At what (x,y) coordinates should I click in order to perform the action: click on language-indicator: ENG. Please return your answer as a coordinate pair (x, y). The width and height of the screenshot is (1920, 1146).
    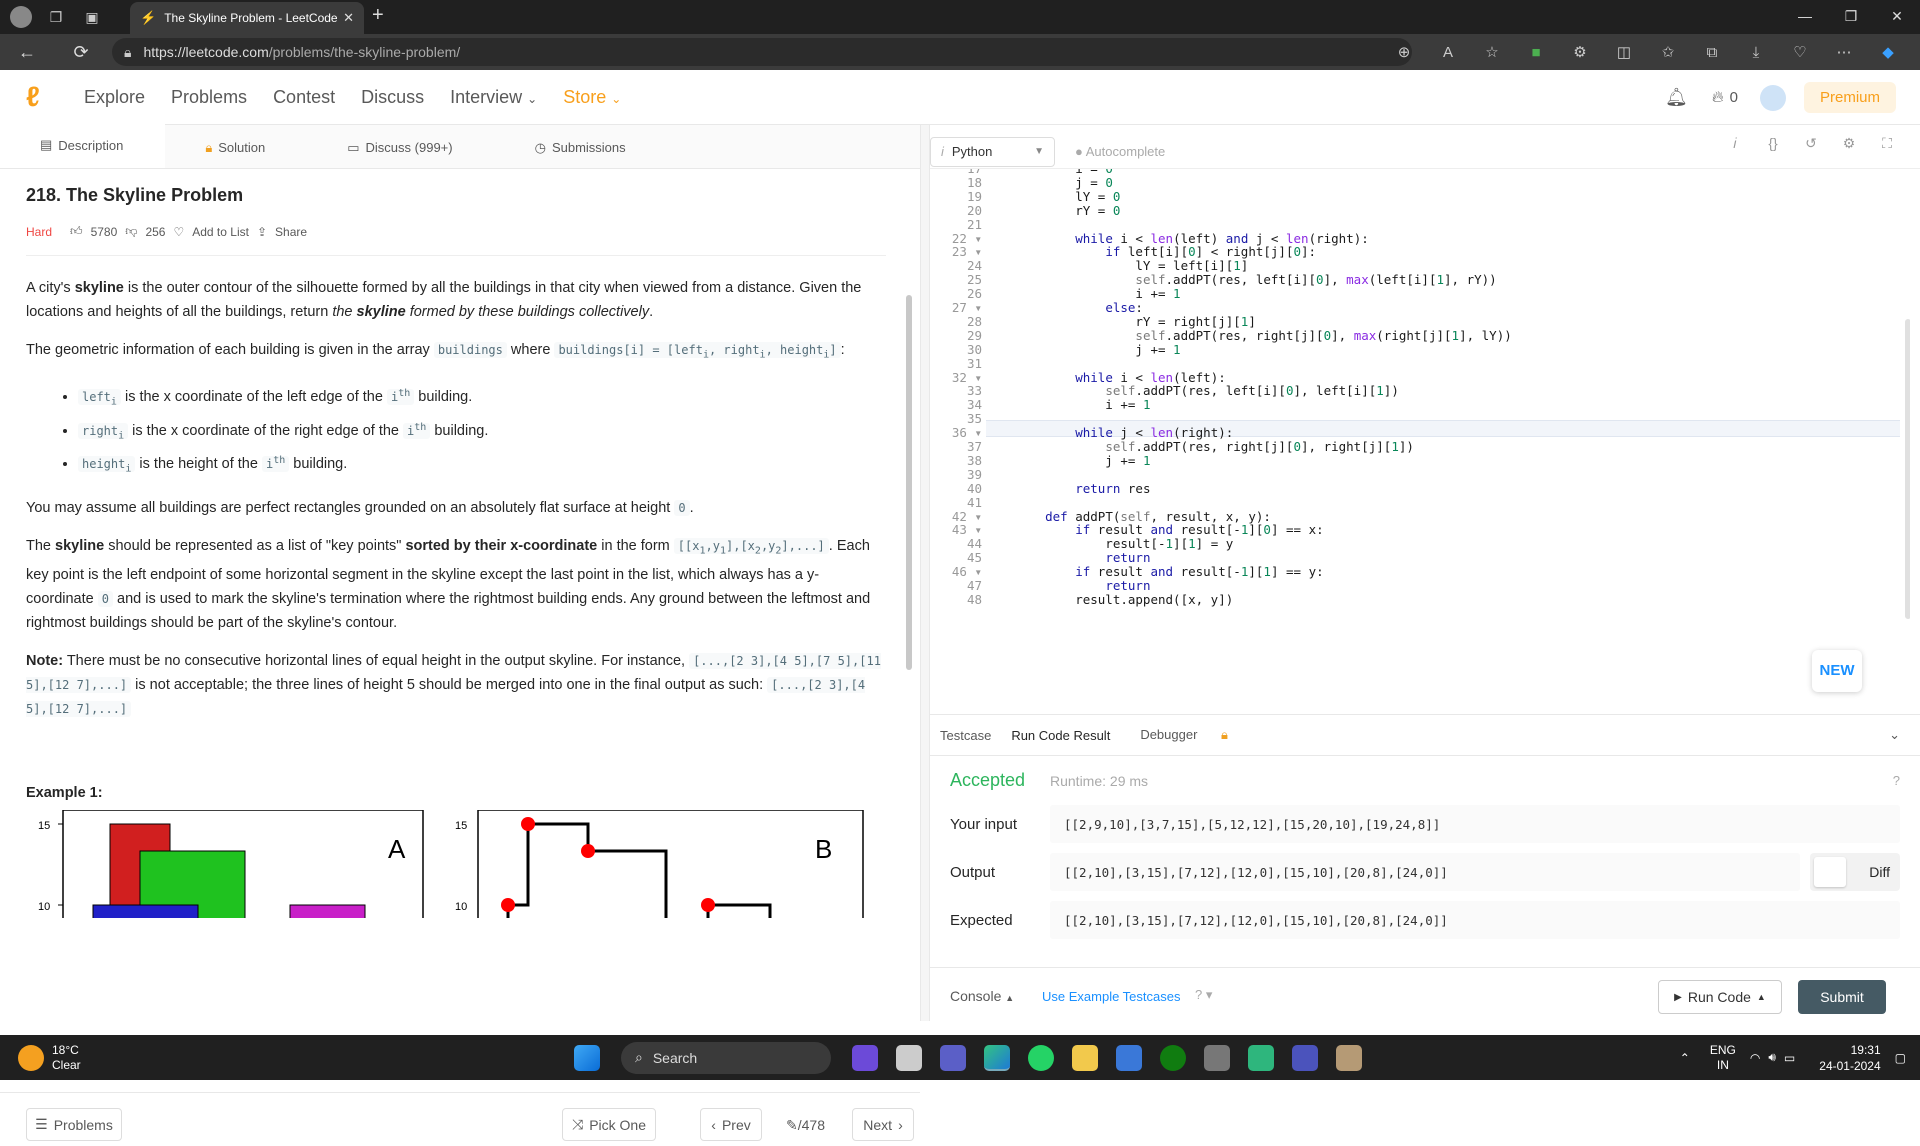
    Looking at the image, I should click on (1723, 1050).